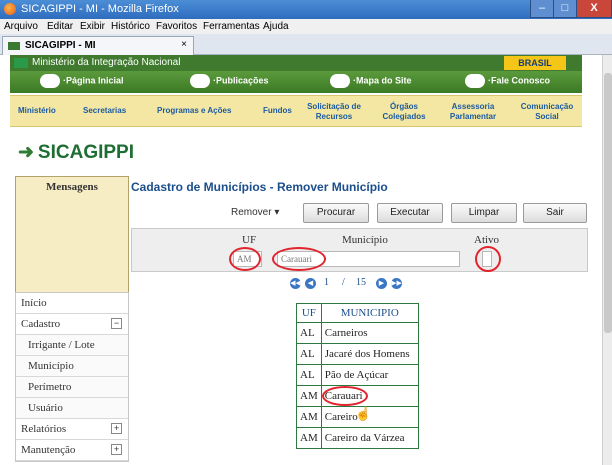 This screenshot has height=465, width=612. I want to click on cell-municipio: Carauari, so click(369, 396).